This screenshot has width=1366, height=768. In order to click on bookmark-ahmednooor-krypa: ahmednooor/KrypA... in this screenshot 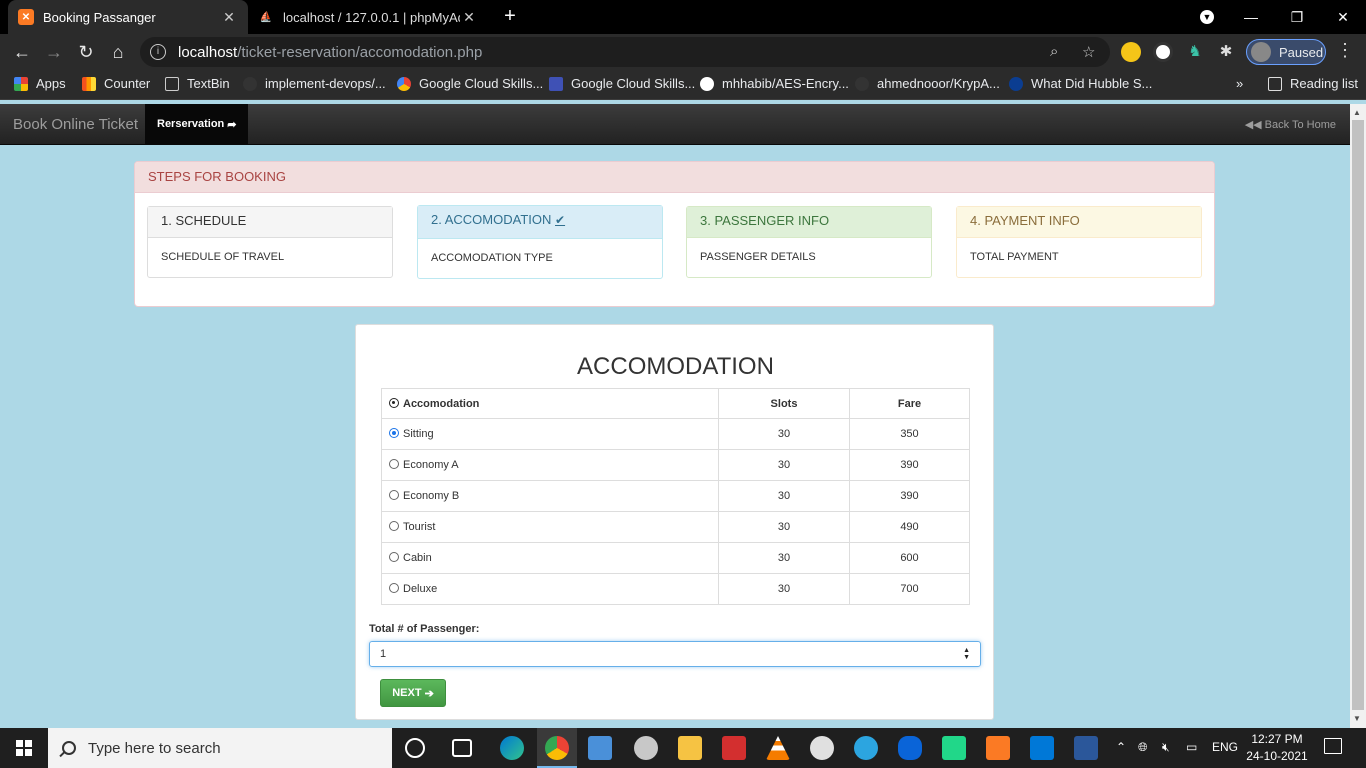, I will do `click(927, 83)`.